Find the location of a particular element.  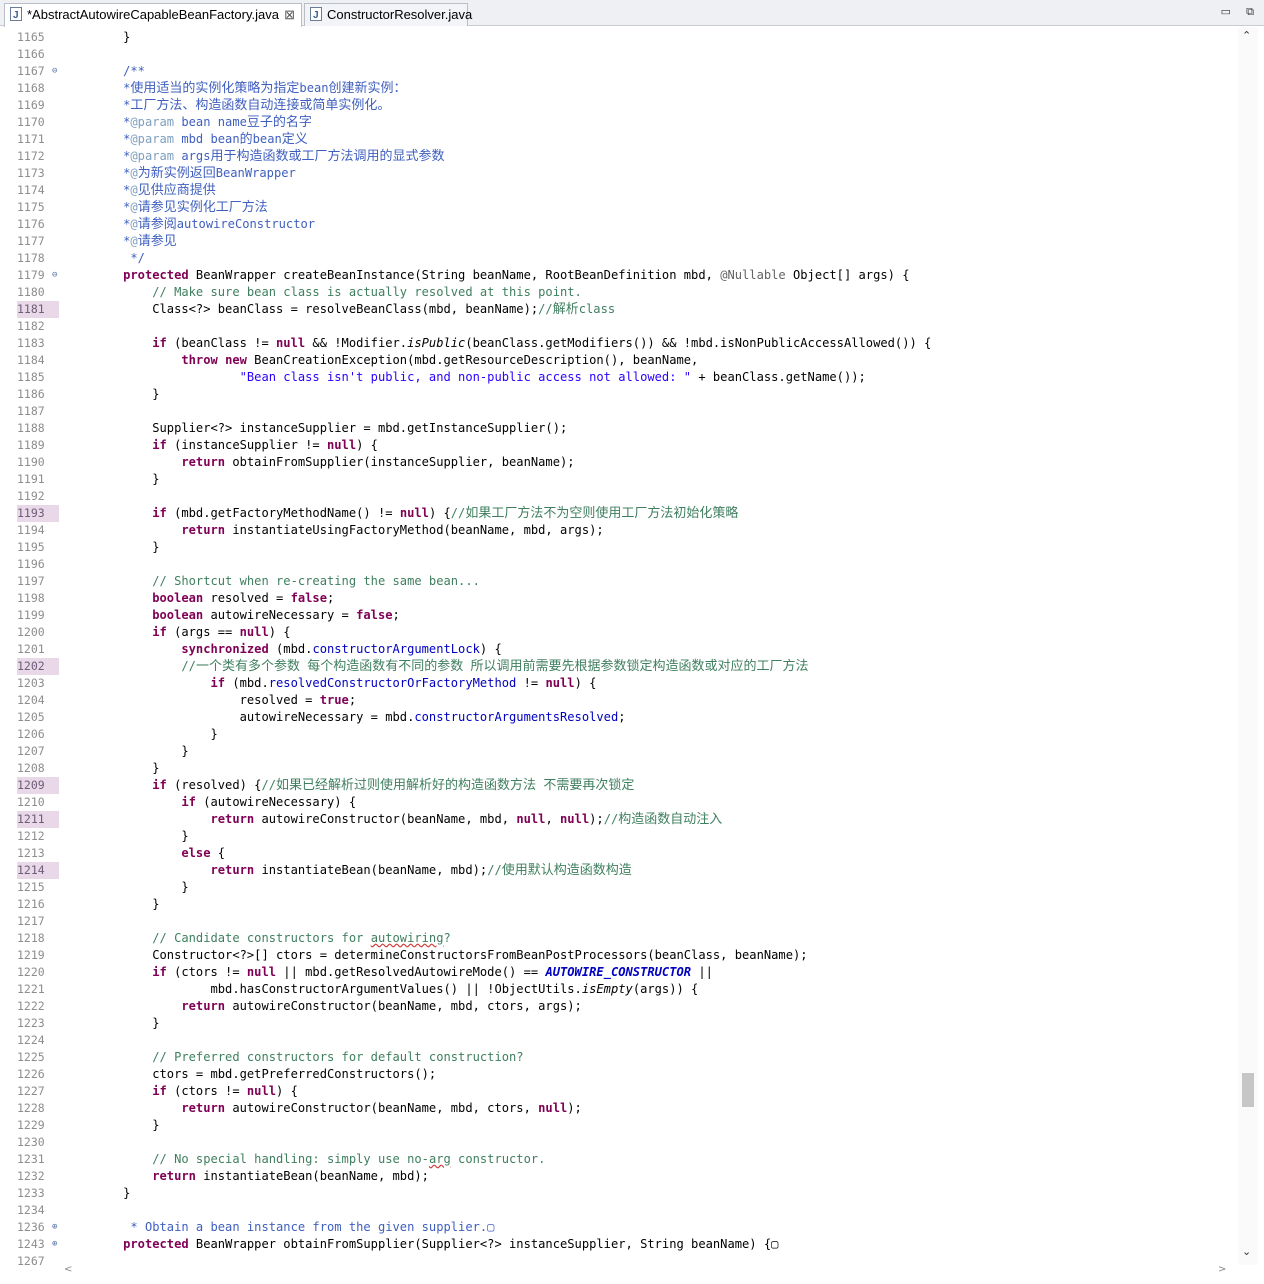

code-line: 1191 } is located at coordinates (619, 479).